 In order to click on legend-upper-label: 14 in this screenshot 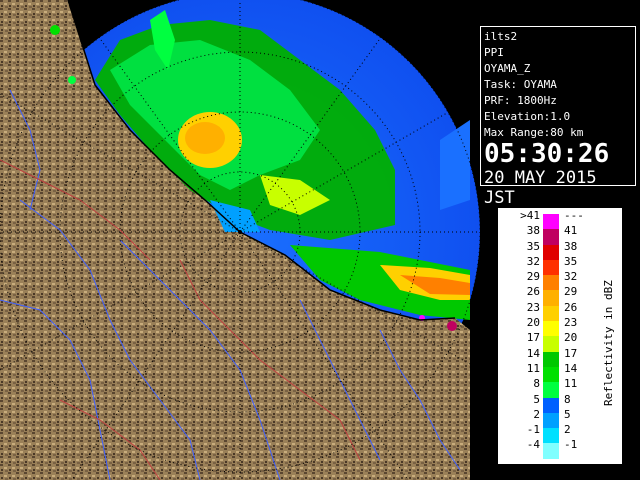, I will do `click(533, 353)`.